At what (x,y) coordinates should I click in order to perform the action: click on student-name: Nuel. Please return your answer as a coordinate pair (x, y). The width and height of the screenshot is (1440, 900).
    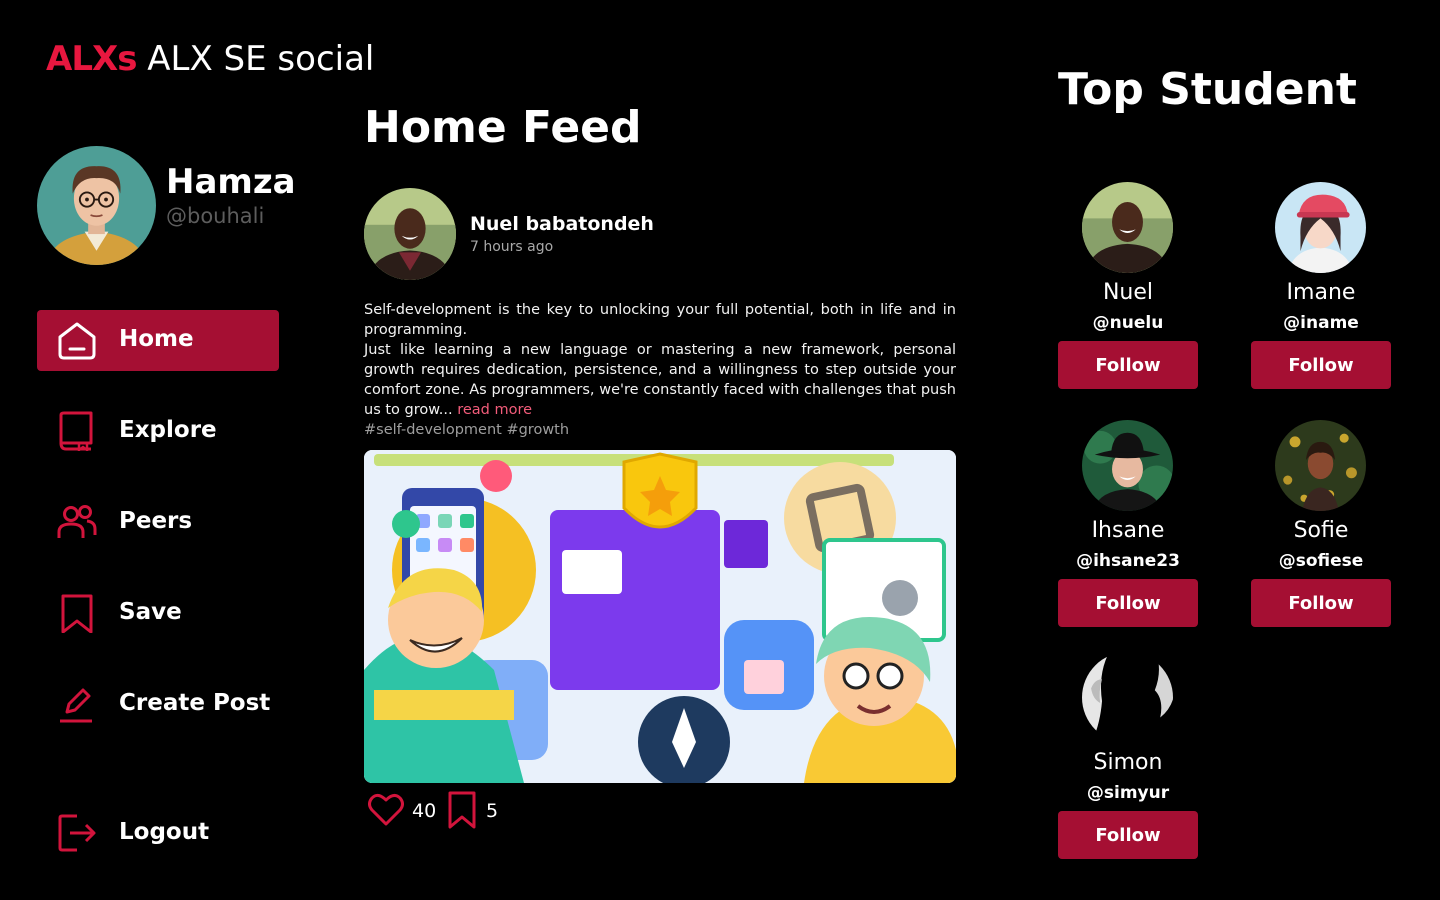
    Looking at the image, I should click on (1128, 292).